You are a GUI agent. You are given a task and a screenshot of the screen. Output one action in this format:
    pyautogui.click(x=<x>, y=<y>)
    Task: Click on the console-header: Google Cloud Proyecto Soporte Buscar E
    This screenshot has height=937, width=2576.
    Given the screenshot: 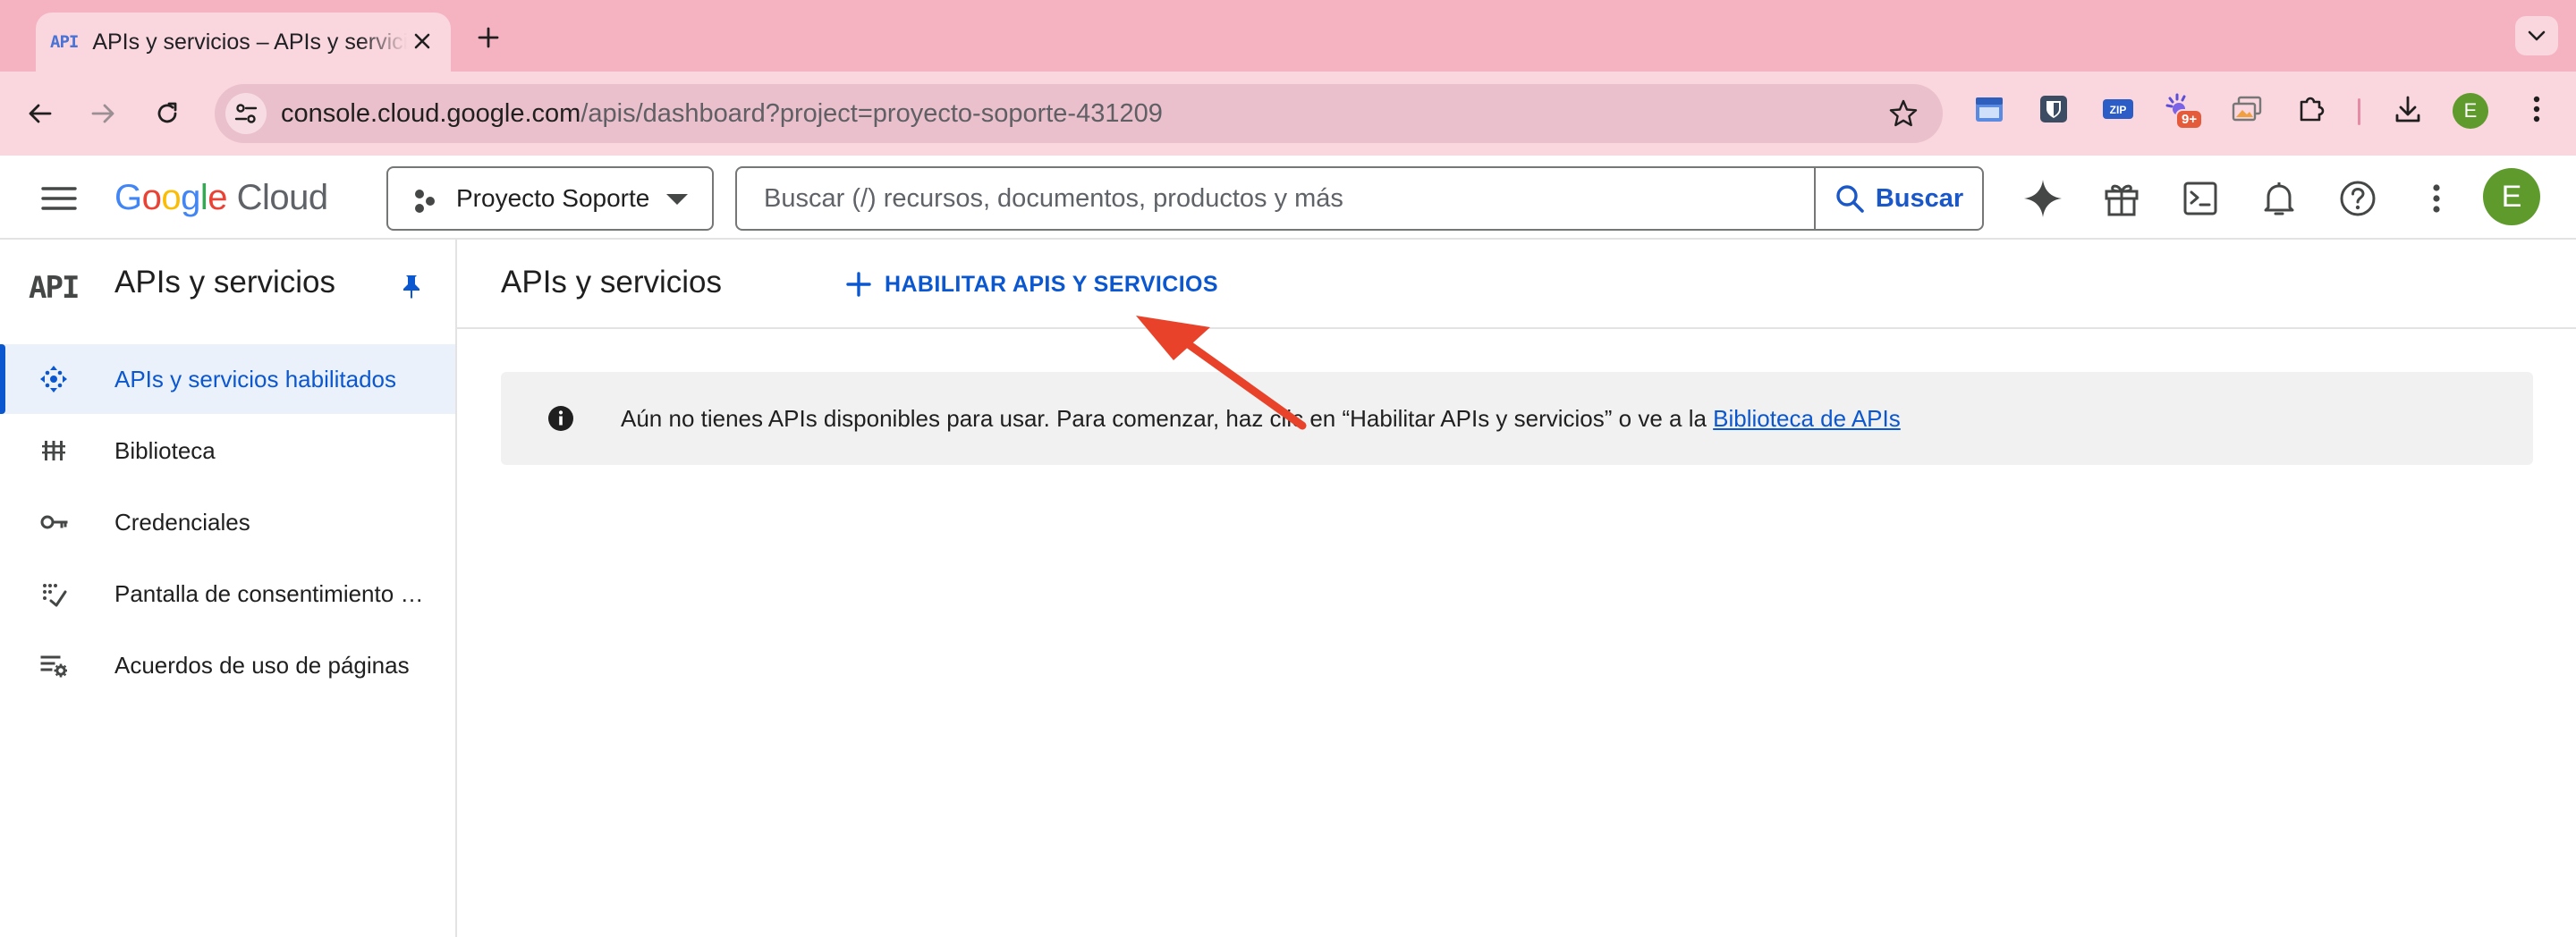 What is the action you would take?
    pyautogui.click(x=1288, y=198)
    